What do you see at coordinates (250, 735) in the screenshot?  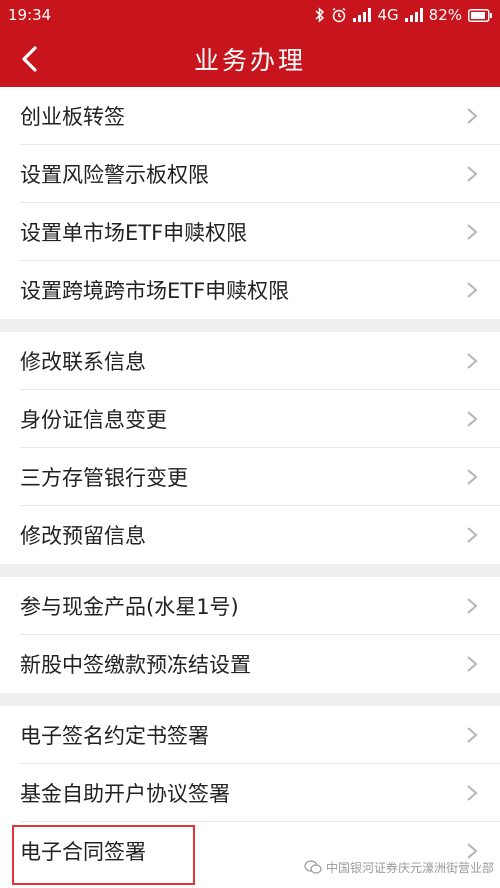 I see `menu-item-e-signature-agreement: 电子签名约定书签署` at bounding box center [250, 735].